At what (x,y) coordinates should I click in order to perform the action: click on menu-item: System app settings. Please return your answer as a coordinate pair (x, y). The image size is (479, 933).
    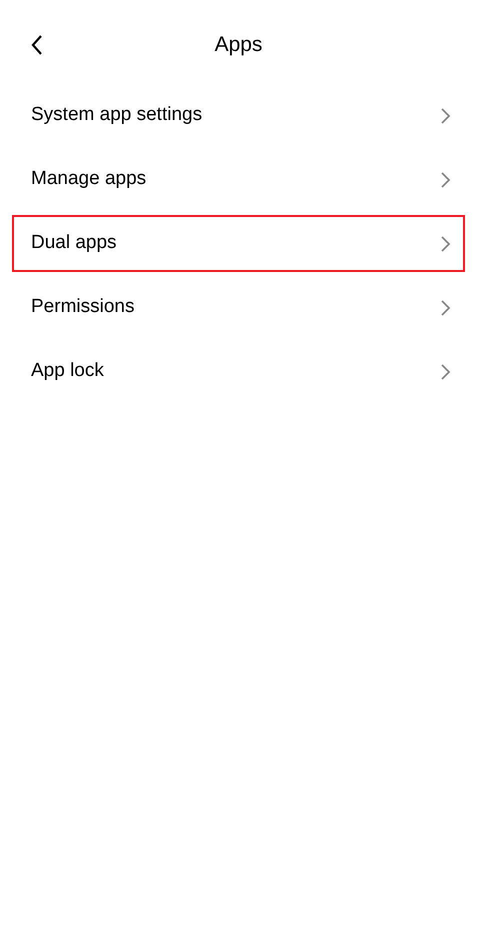
    Looking at the image, I should click on (238, 115).